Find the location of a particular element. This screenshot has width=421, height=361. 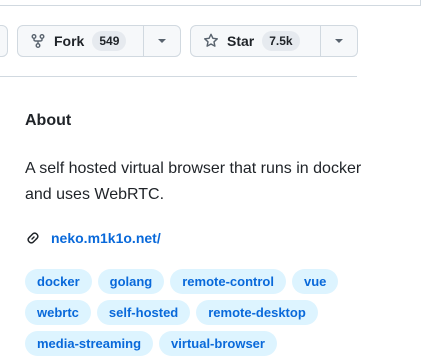

fork-dropdown-button is located at coordinates (162, 41).